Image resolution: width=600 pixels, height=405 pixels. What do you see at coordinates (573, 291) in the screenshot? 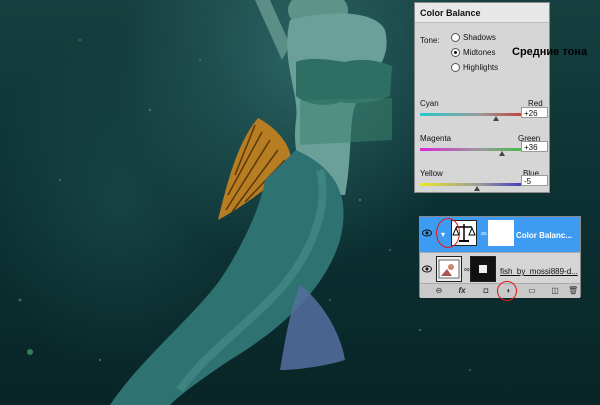
I see `trash-icon: 🗑` at bounding box center [573, 291].